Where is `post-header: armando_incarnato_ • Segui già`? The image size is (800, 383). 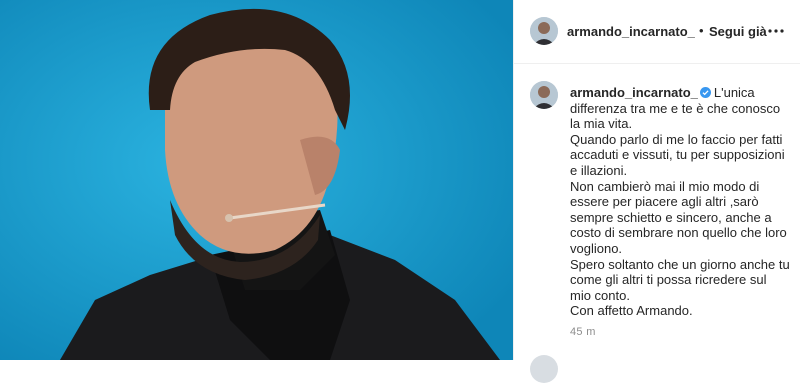
post-header: armando_incarnato_ • Segui già is located at coordinates (657, 32).